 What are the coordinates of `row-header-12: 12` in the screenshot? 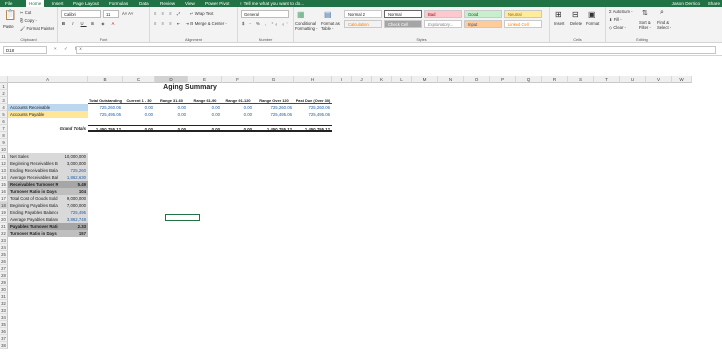 It's located at (4, 163).